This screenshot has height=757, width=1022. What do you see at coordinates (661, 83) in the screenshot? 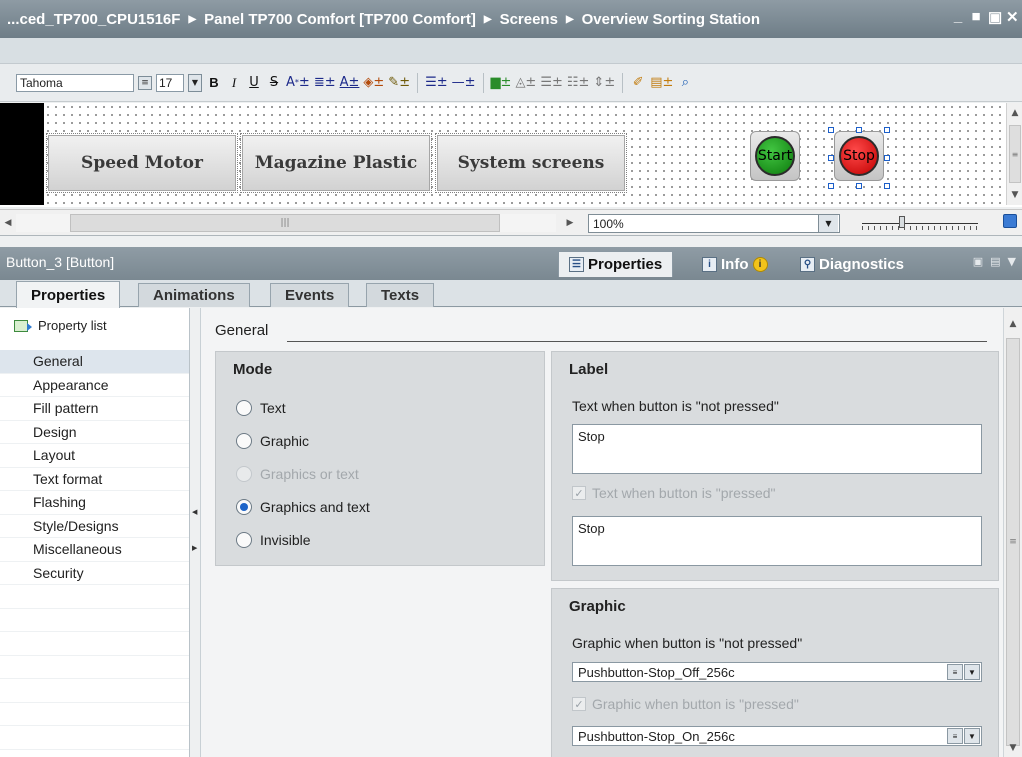
I see `layer-icon: ▤±` at bounding box center [661, 83].